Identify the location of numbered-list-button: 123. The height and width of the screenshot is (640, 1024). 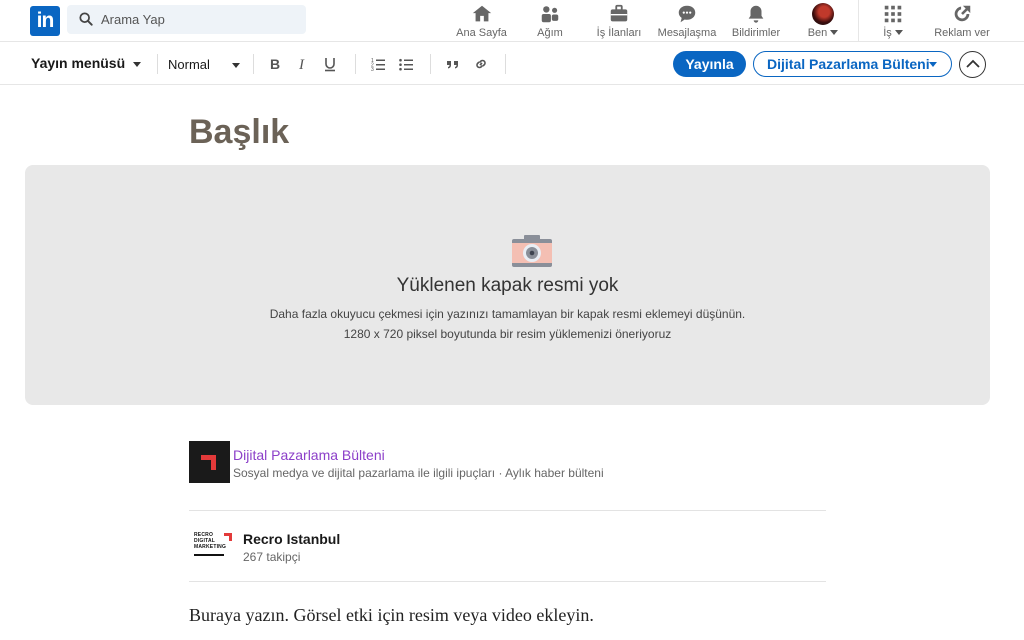
(378, 64).